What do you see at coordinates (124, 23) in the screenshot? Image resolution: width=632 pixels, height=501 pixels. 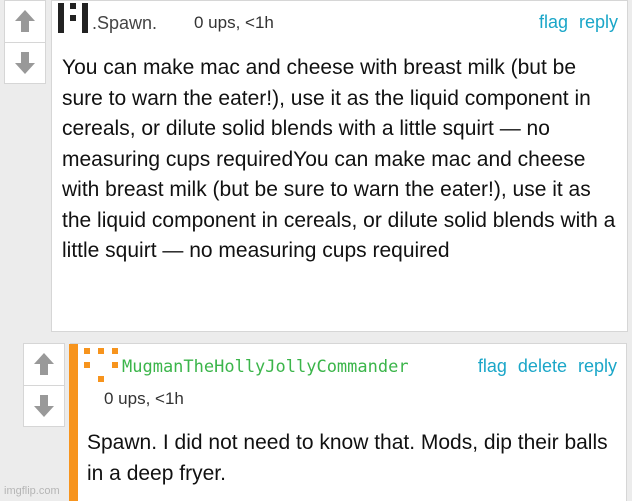 I see `username: .Spawn.` at bounding box center [124, 23].